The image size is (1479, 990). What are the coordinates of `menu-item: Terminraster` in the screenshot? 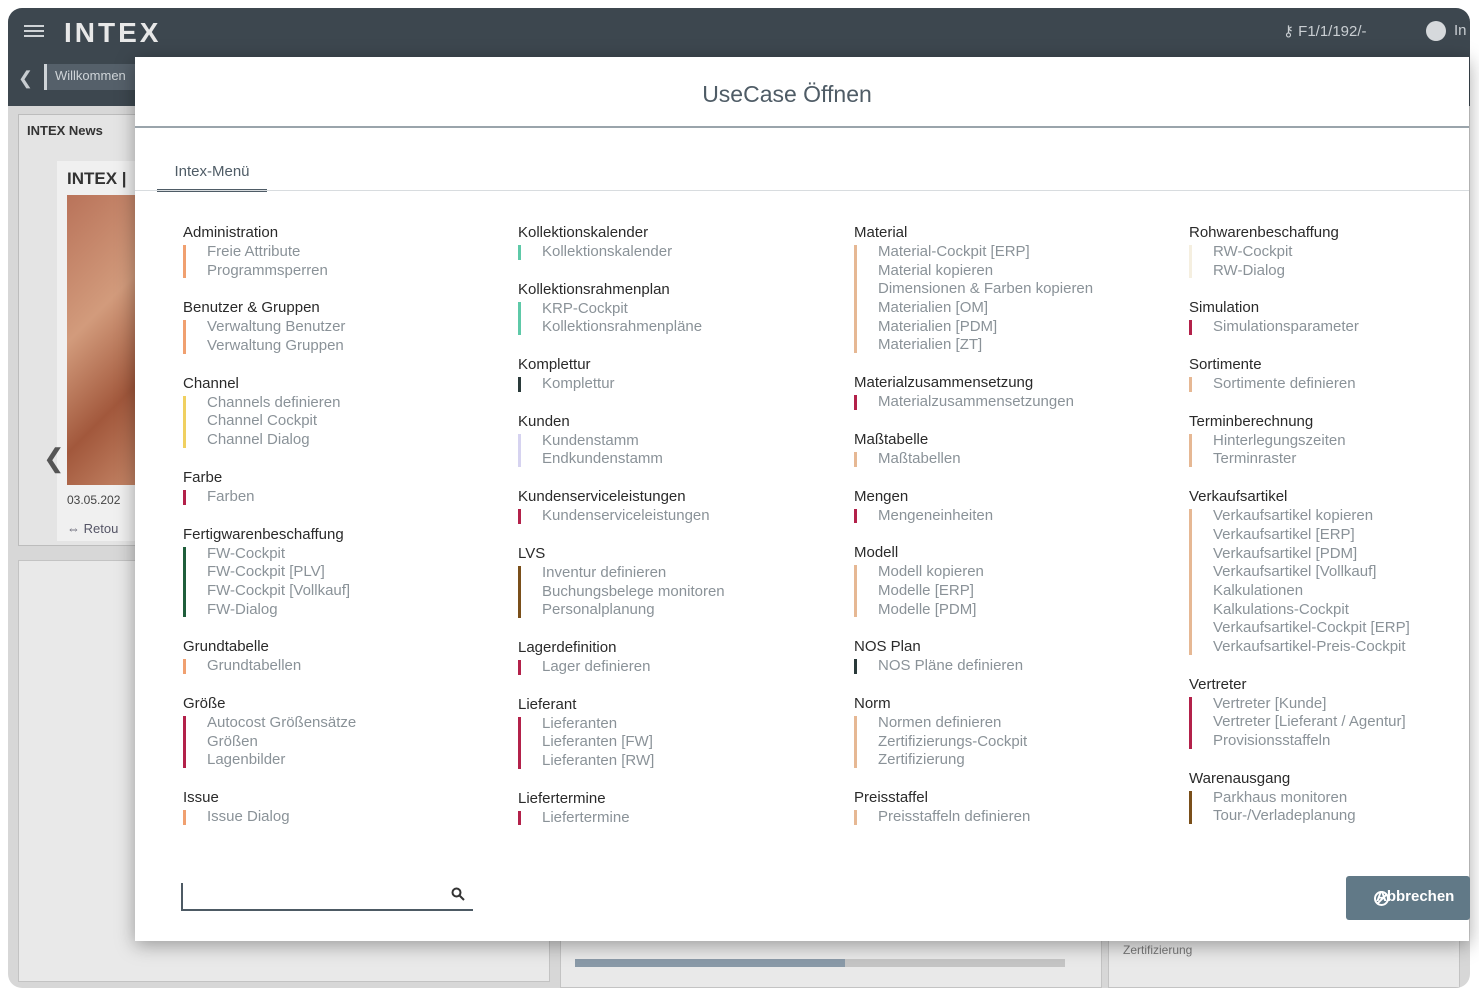 It's located at (1341, 459).